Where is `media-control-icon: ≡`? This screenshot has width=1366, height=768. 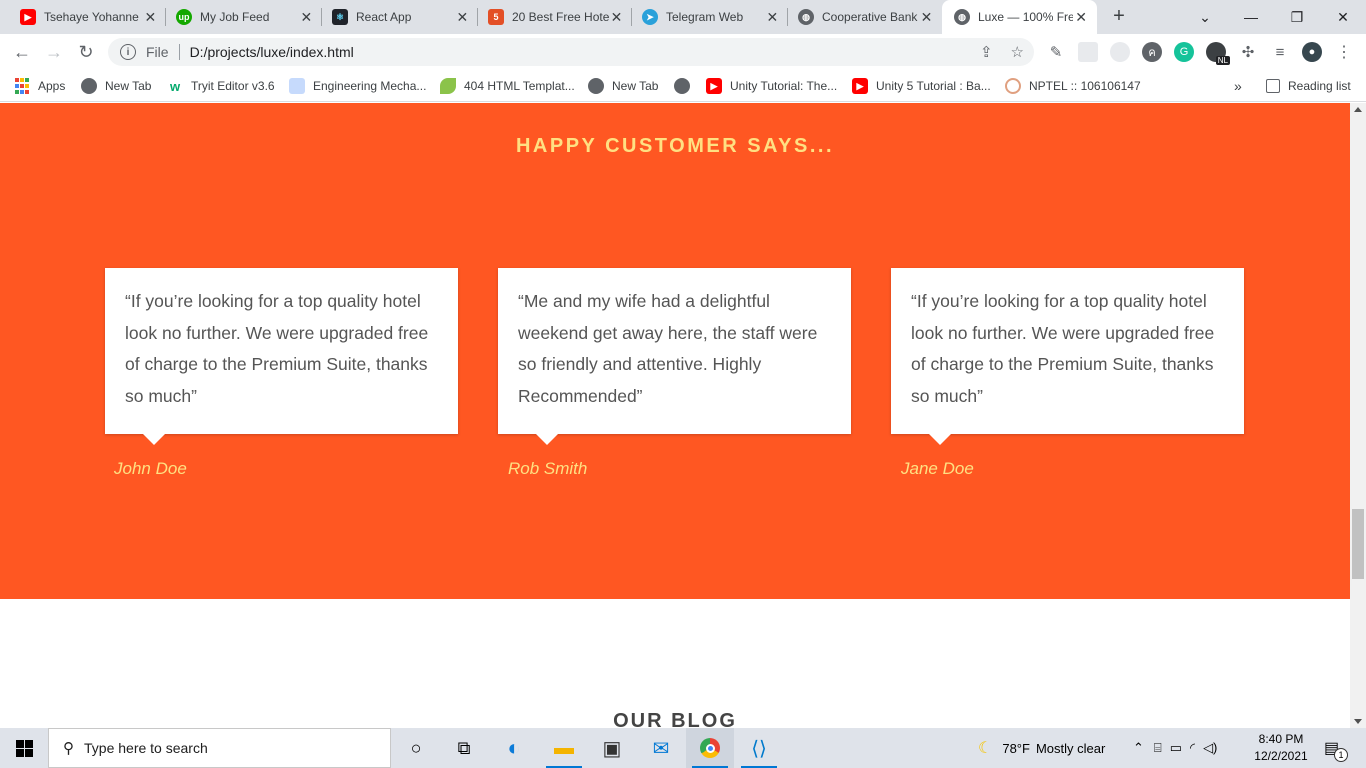 media-control-icon: ≡ is located at coordinates (1280, 52).